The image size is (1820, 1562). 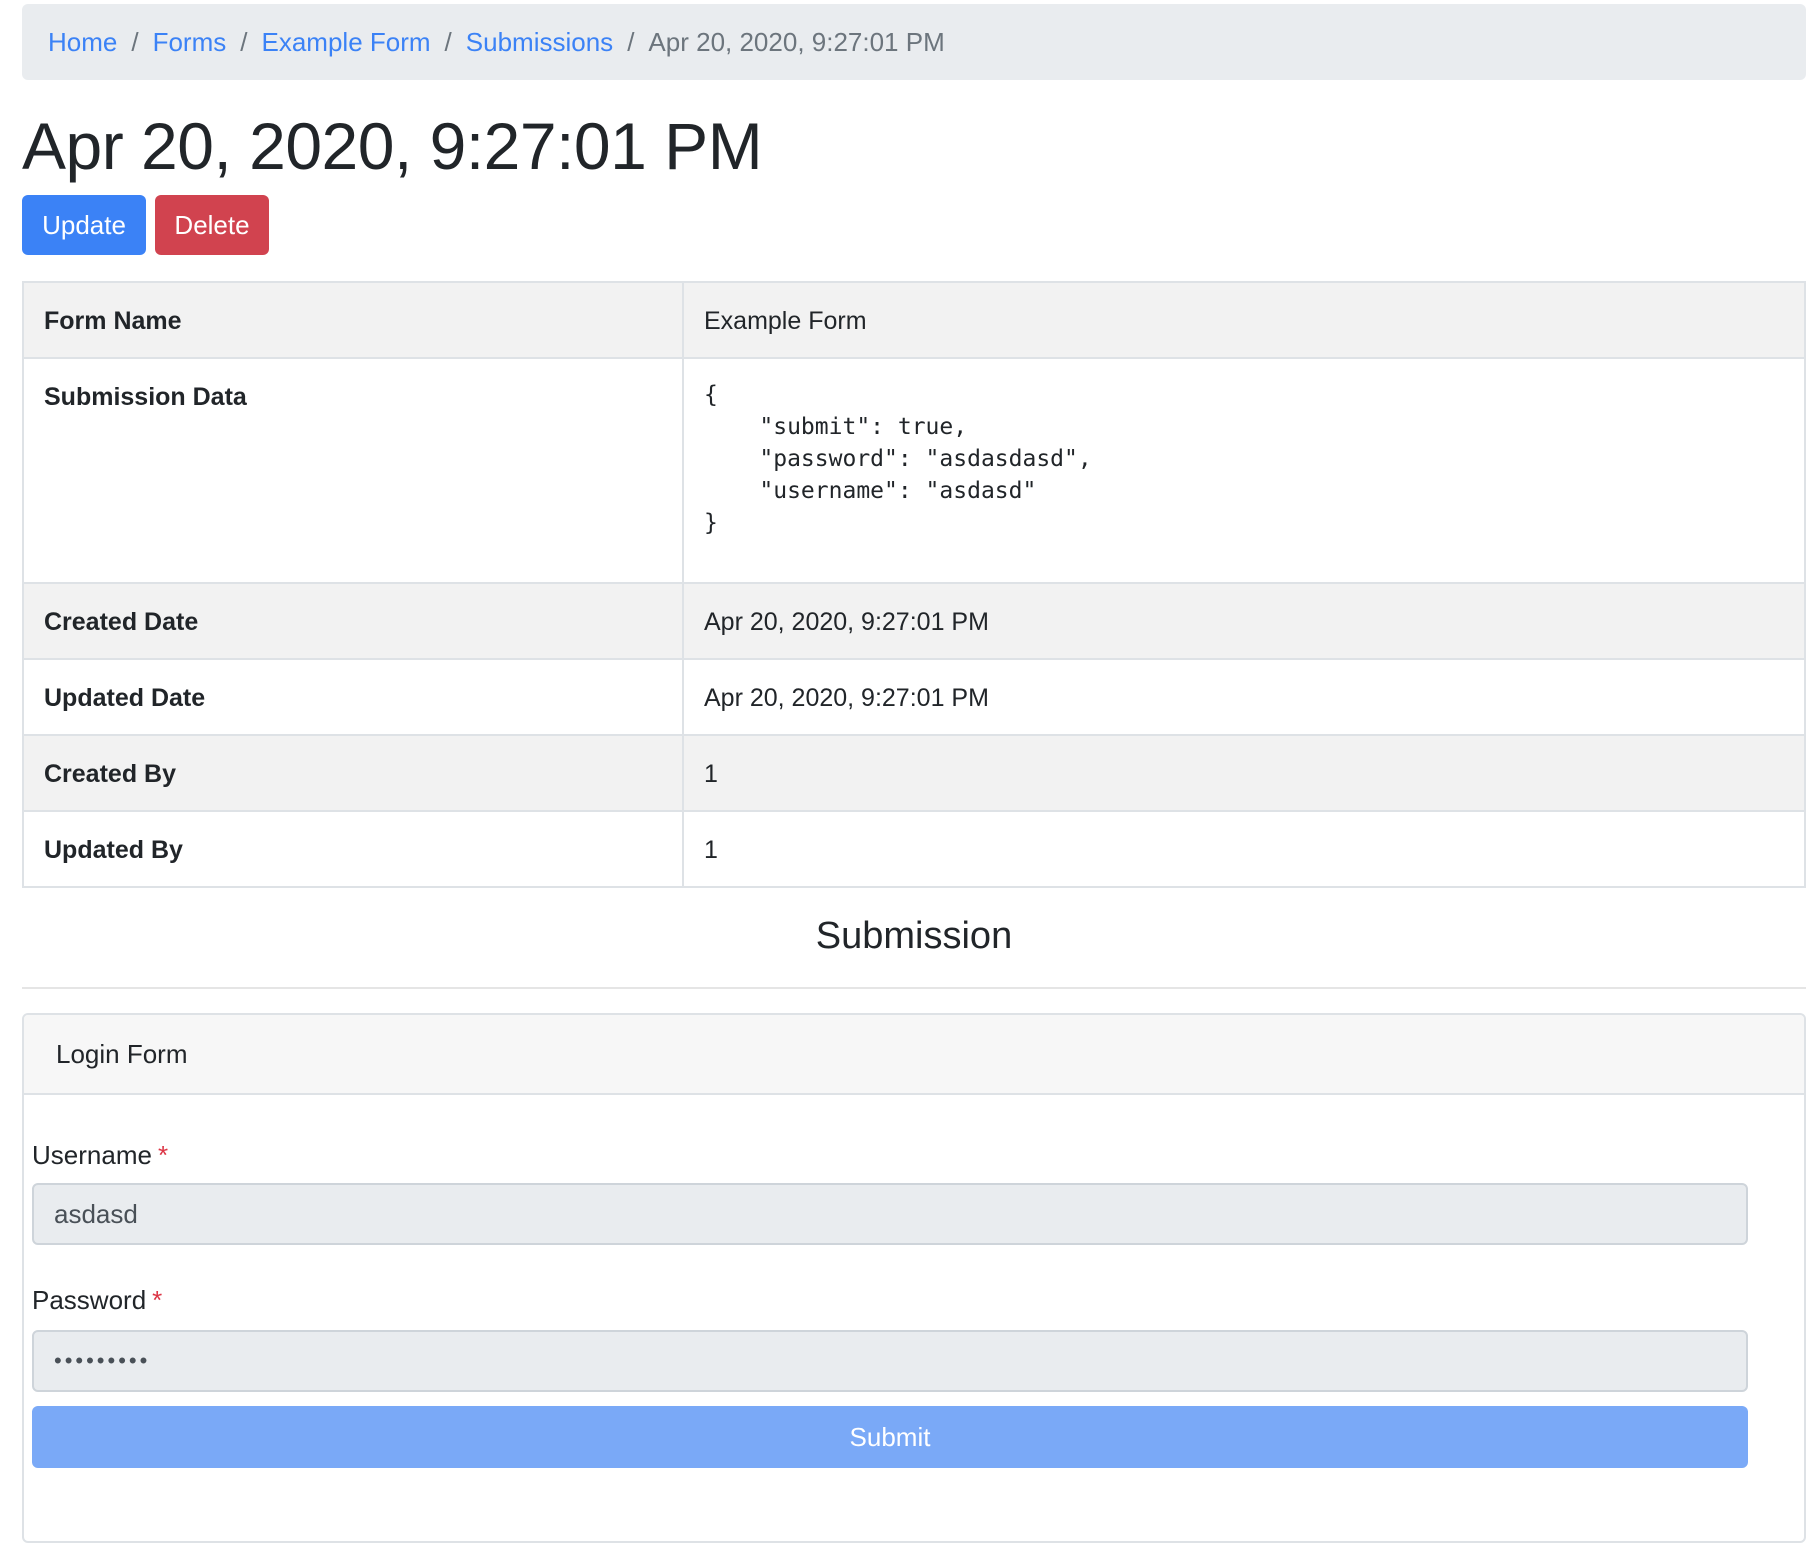 I want to click on password-input-value: •••••••••, so click(x=102, y=1360).